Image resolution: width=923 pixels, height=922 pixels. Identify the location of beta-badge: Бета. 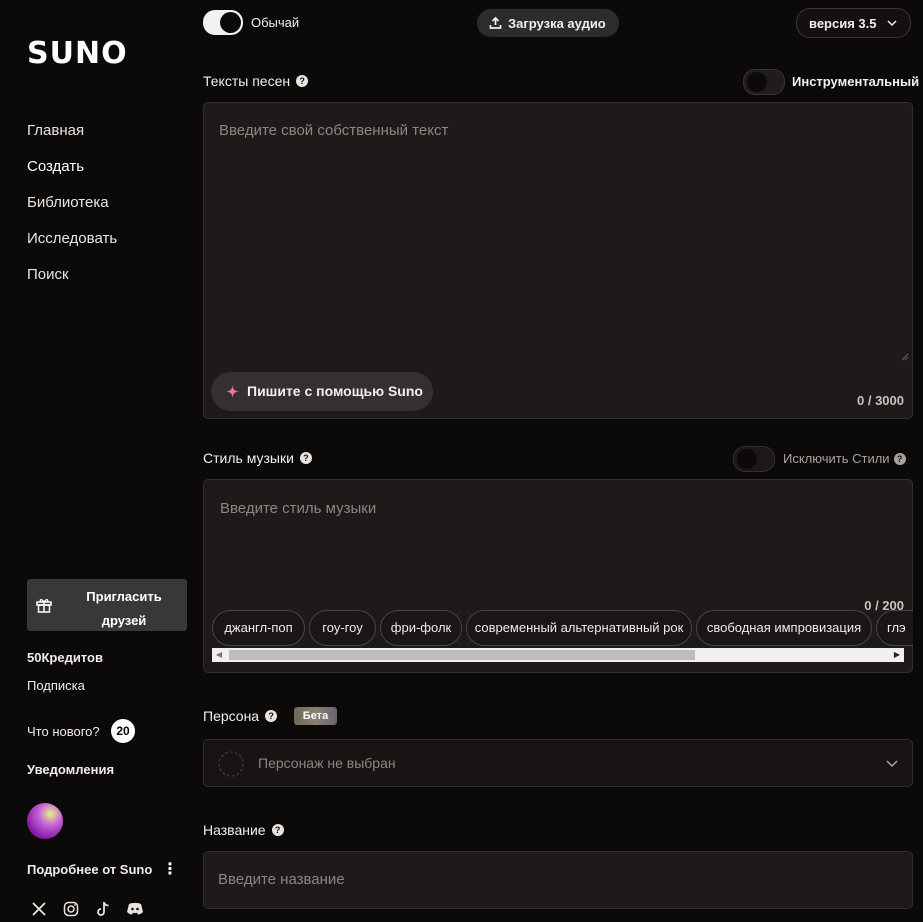
(315, 716).